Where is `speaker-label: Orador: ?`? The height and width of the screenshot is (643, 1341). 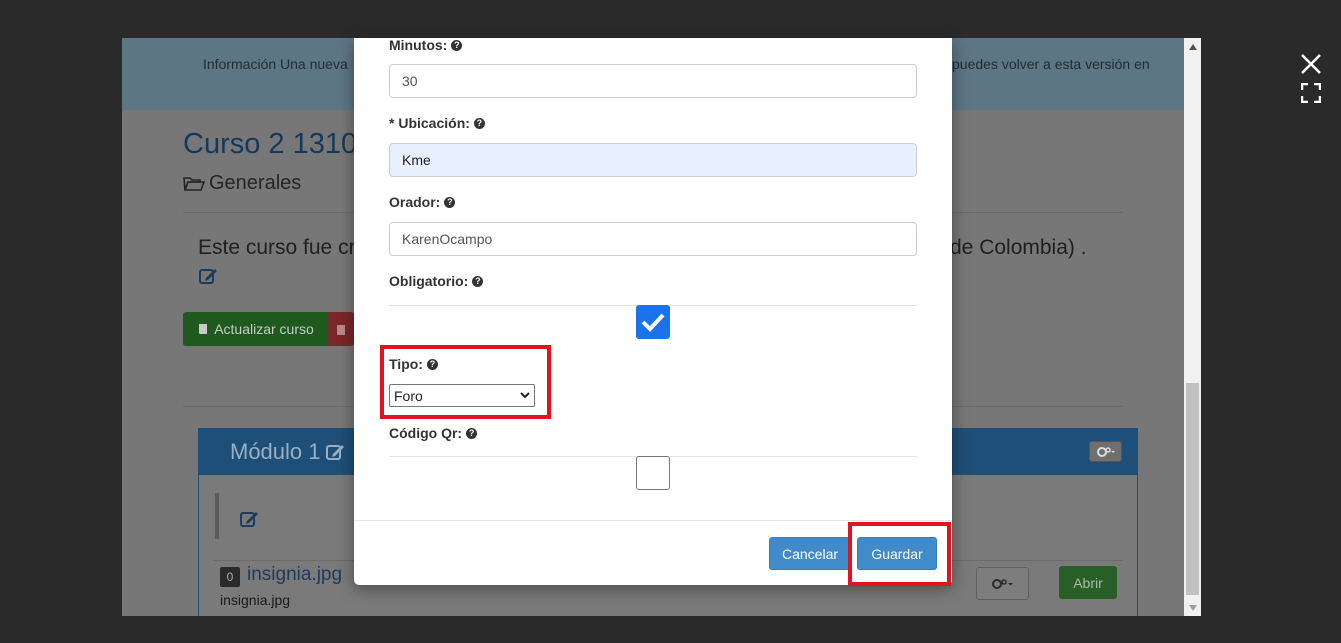
speaker-label: Orador: ? is located at coordinates (422, 202).